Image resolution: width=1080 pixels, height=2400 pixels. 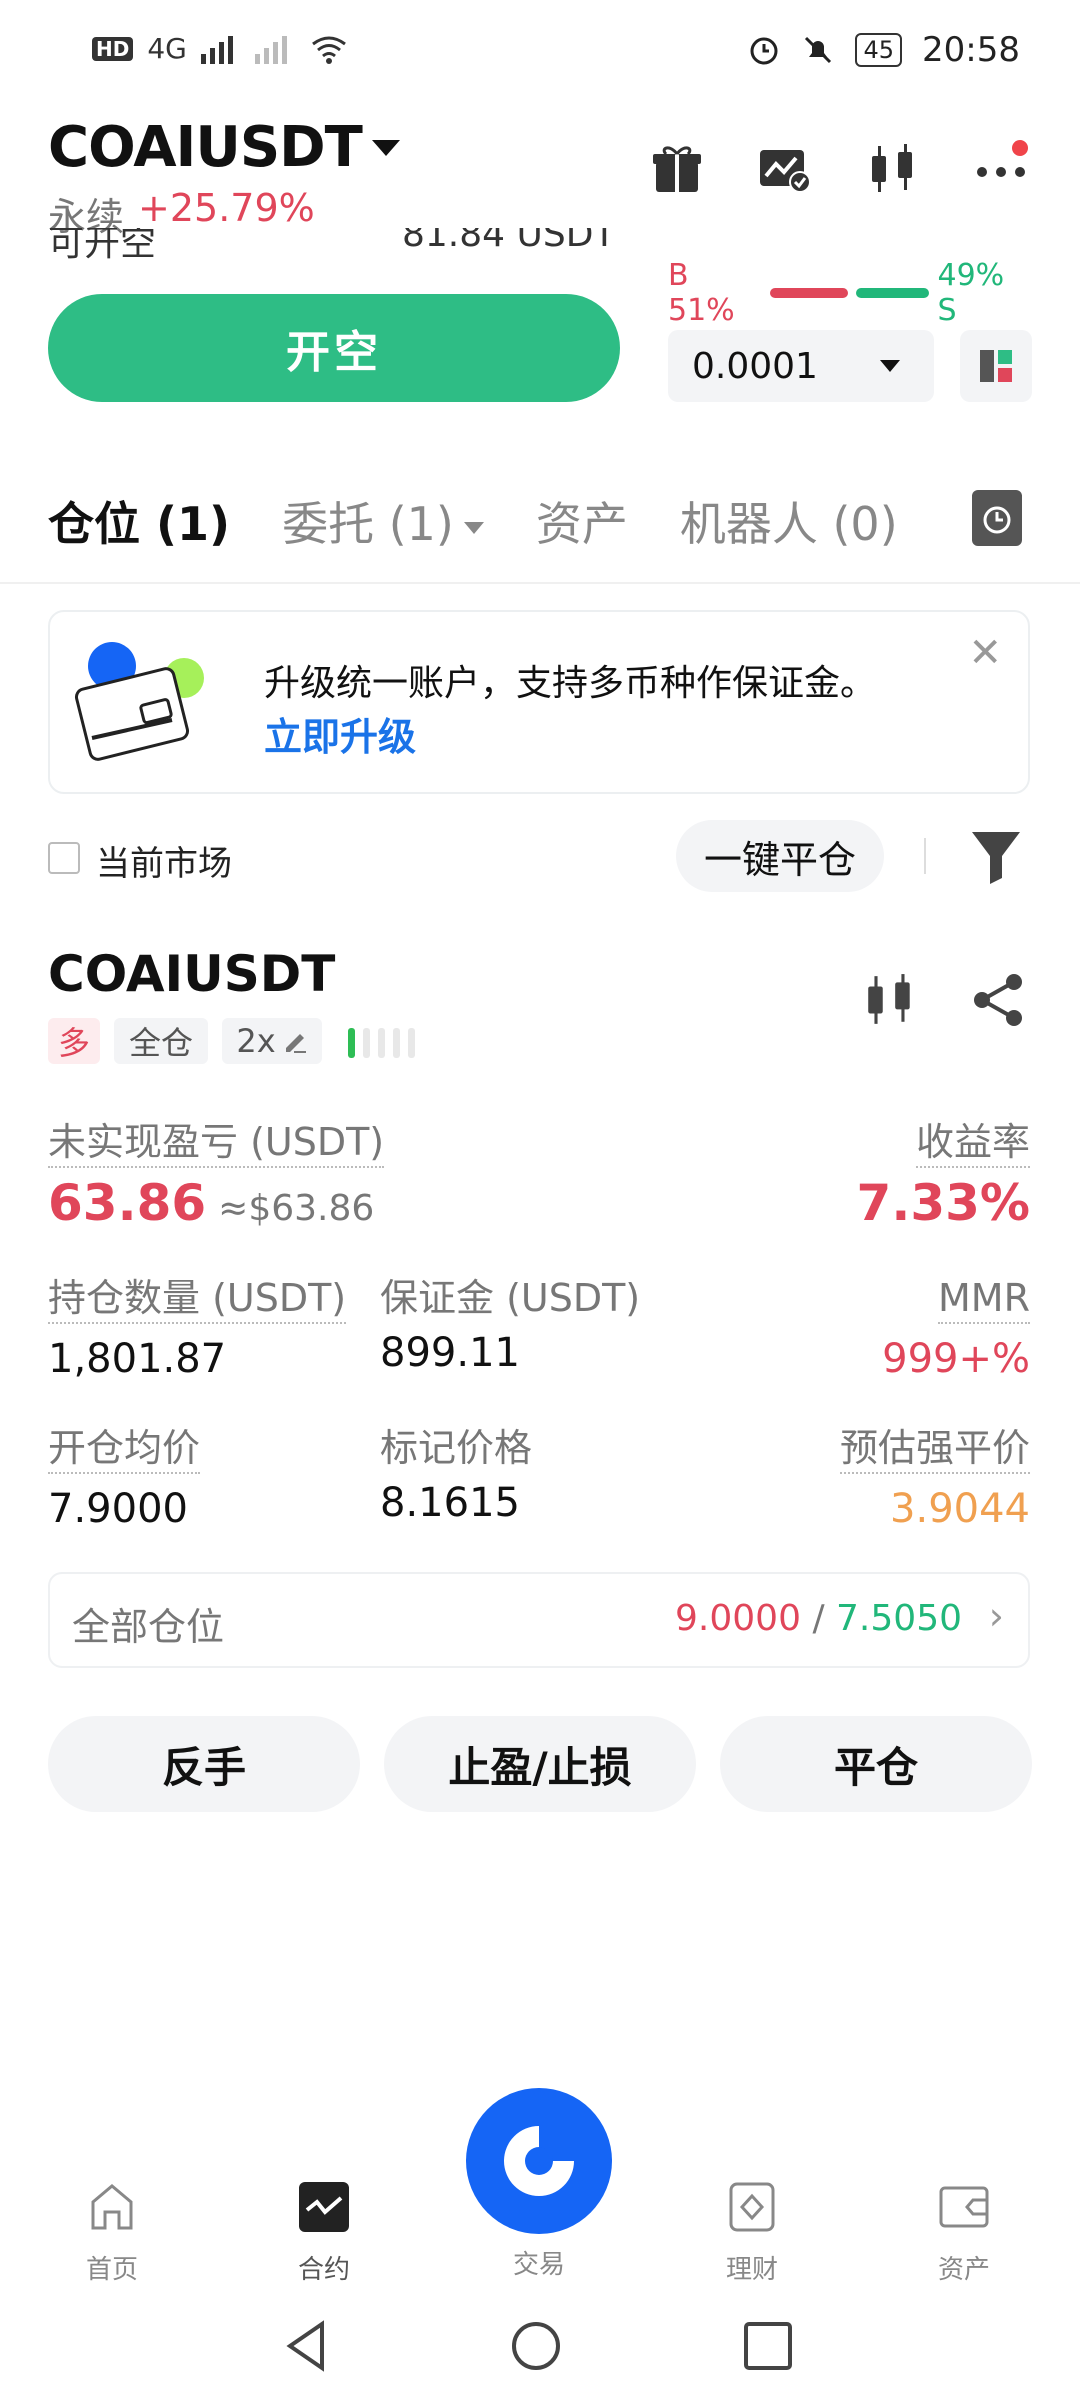 What do you see at coordinates (582, 521) in the screenshot?
I see `tab-assets: 资产` at bounding box center [582, 521].